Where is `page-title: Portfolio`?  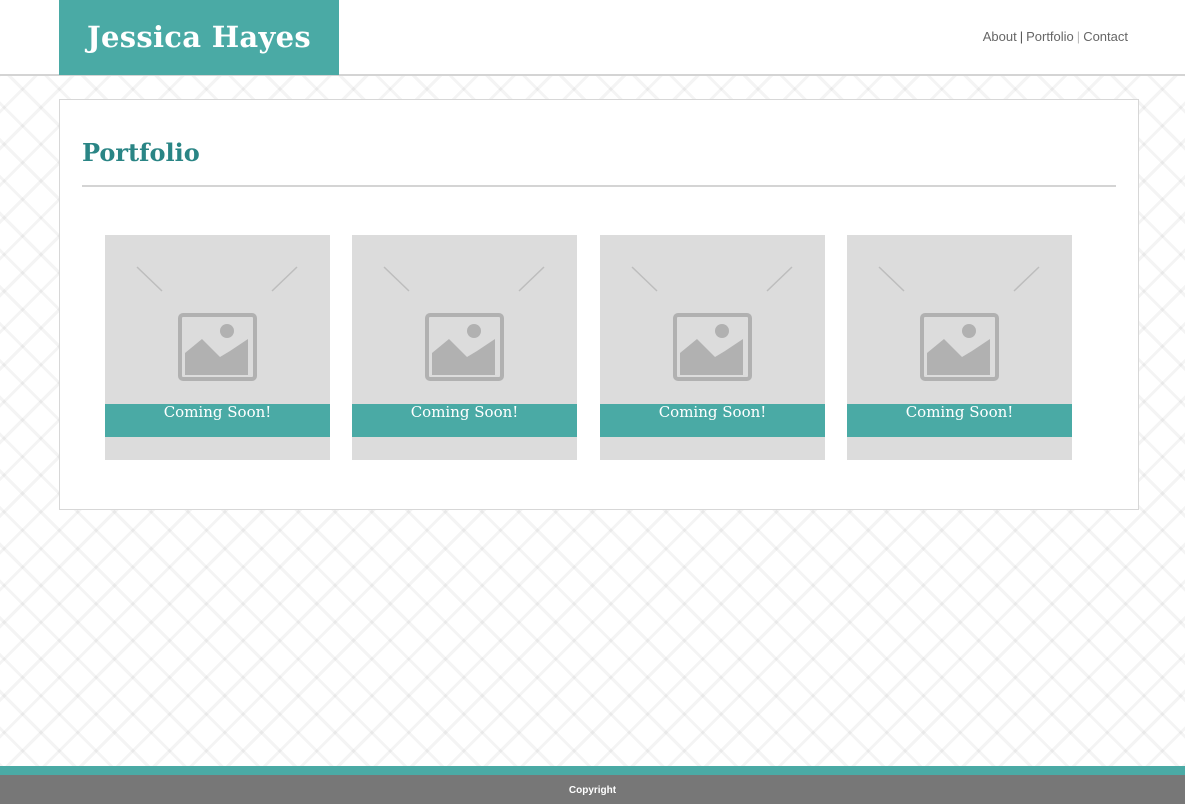
page-title: Portfolio is located at coordinates (141, 152).